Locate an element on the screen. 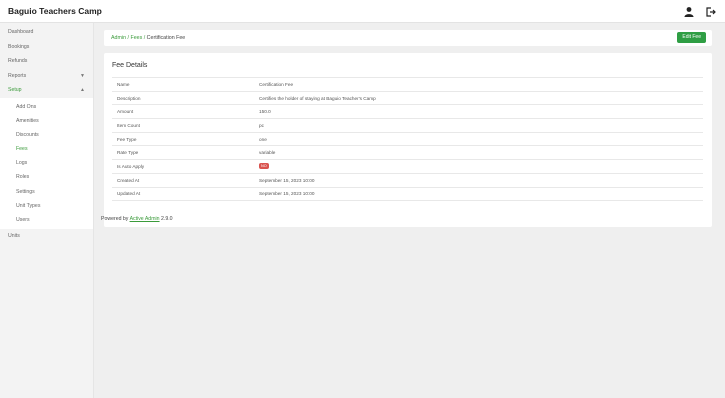  row-label: Item Count is located at coordinates (128, 125).